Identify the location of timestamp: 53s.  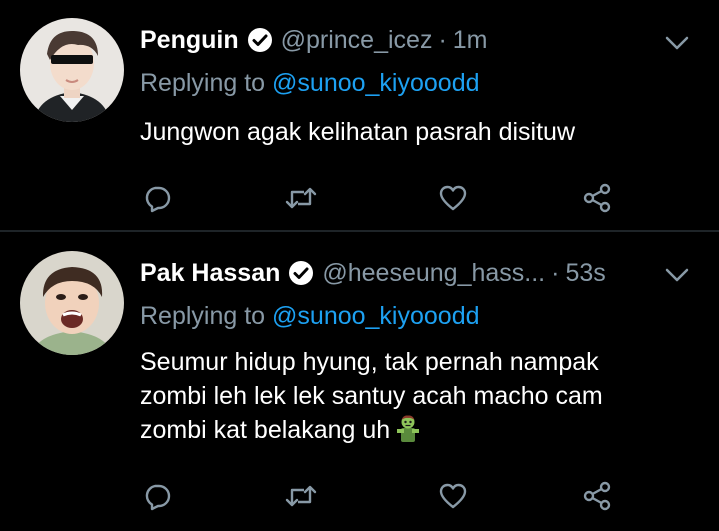
(585, 273).